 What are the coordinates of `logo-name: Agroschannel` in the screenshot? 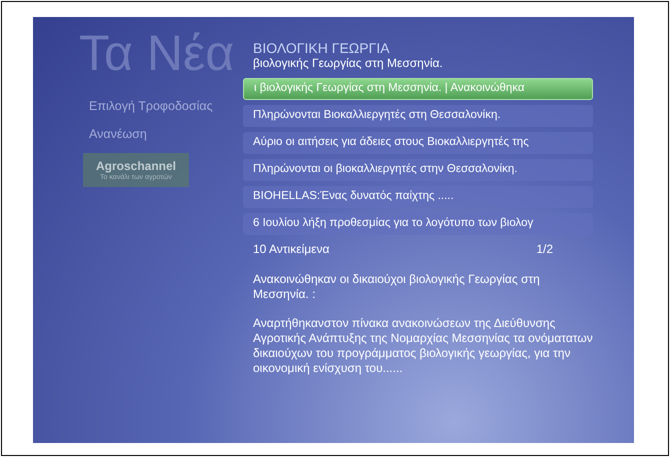 It's located at (136, 165).